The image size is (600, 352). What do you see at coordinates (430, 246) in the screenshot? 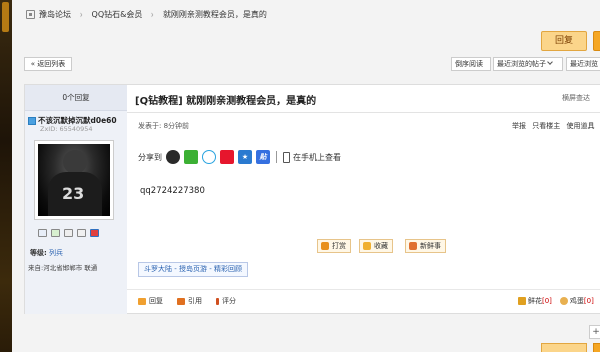
I see `share-news-label: 新鲜事` at bounding box center [430, 246].